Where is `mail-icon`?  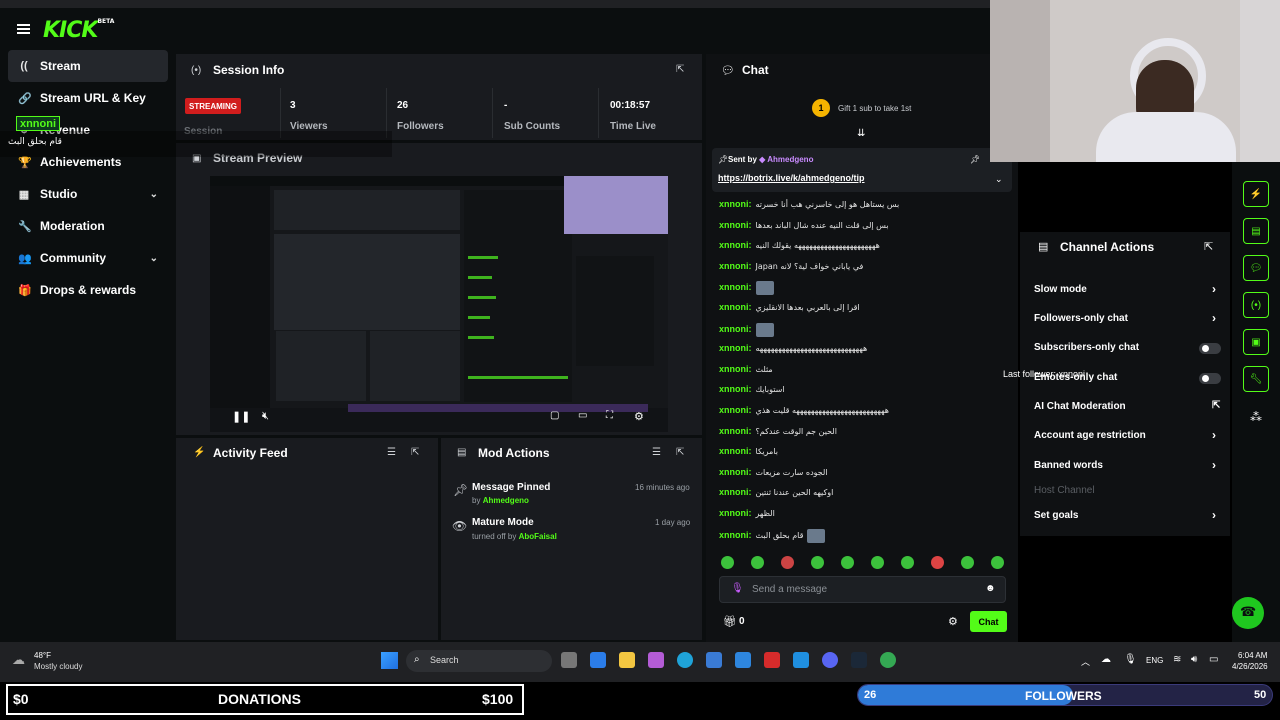
mail-icon is located at coordinates (801, 660).